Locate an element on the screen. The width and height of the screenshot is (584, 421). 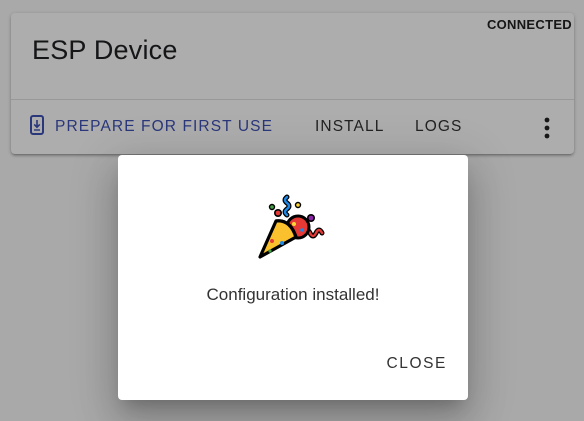
close-button: CLOSE is located at coordinates (416, 364).